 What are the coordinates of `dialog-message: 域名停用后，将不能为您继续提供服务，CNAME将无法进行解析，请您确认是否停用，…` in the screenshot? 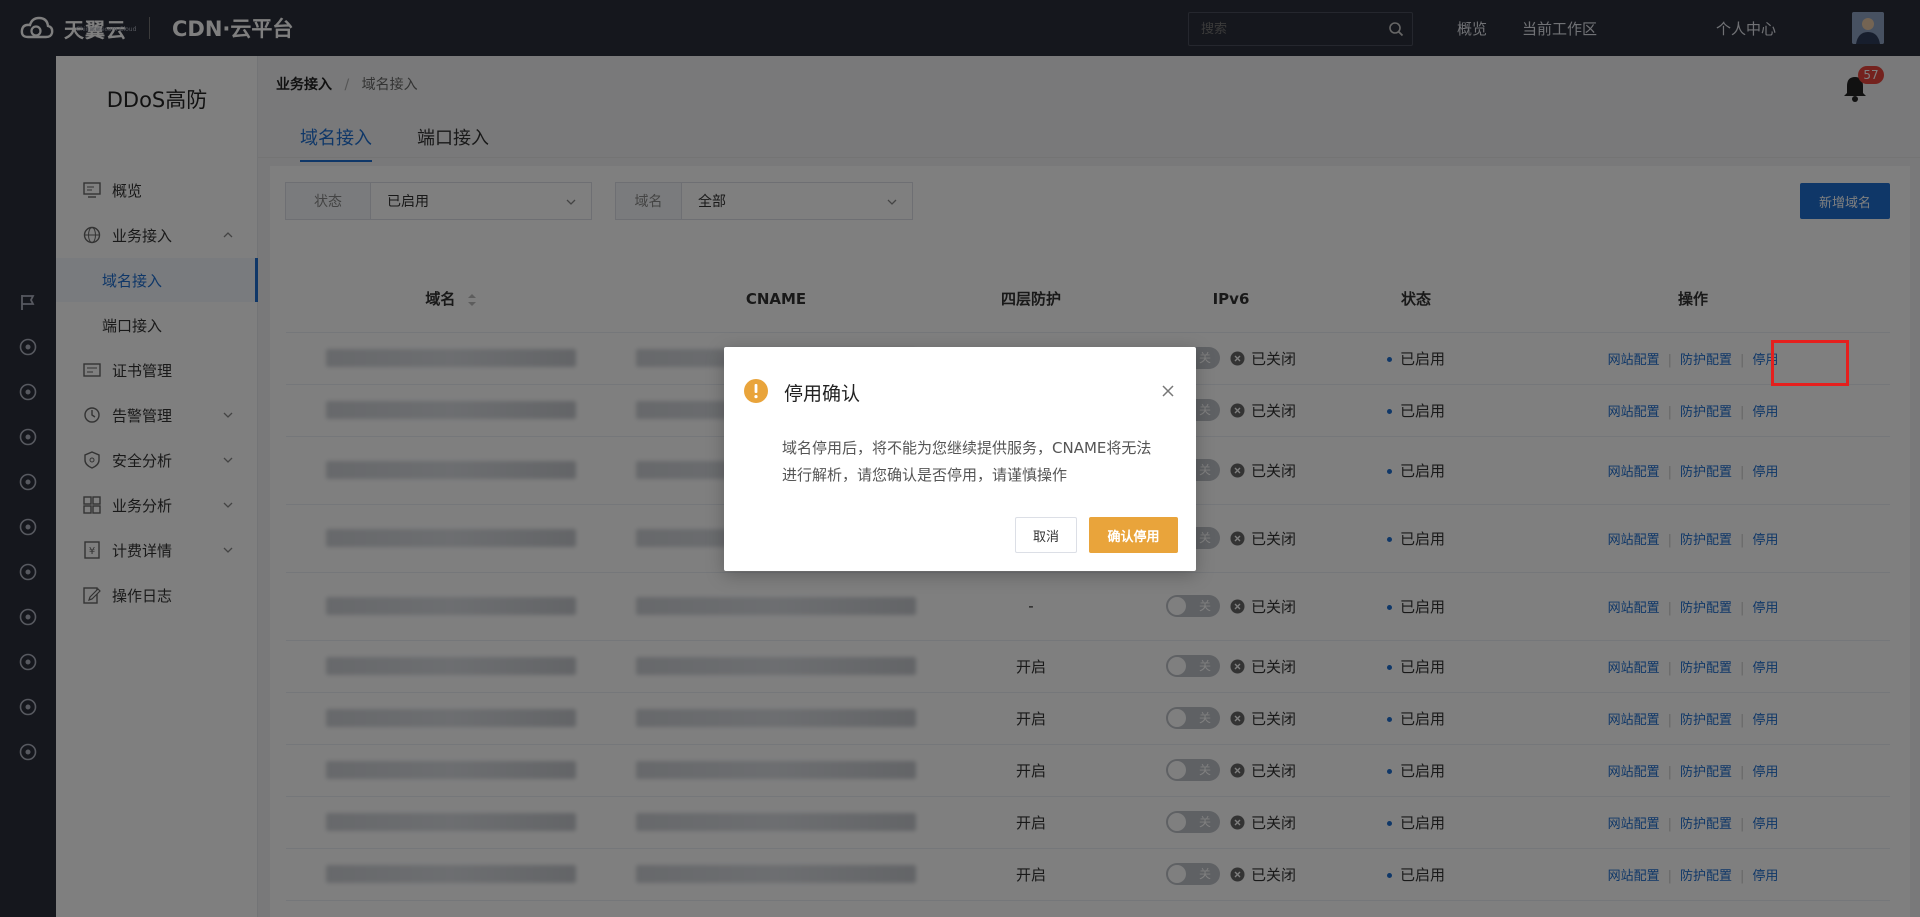 It's located at (967, 461).